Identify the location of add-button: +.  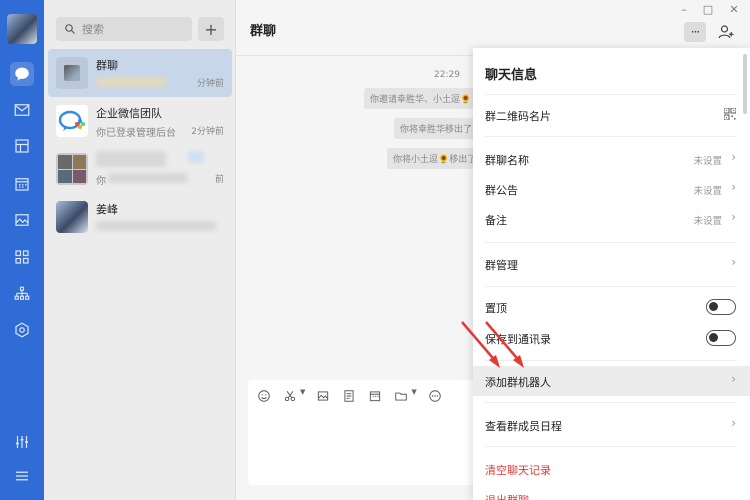
(211, 29).